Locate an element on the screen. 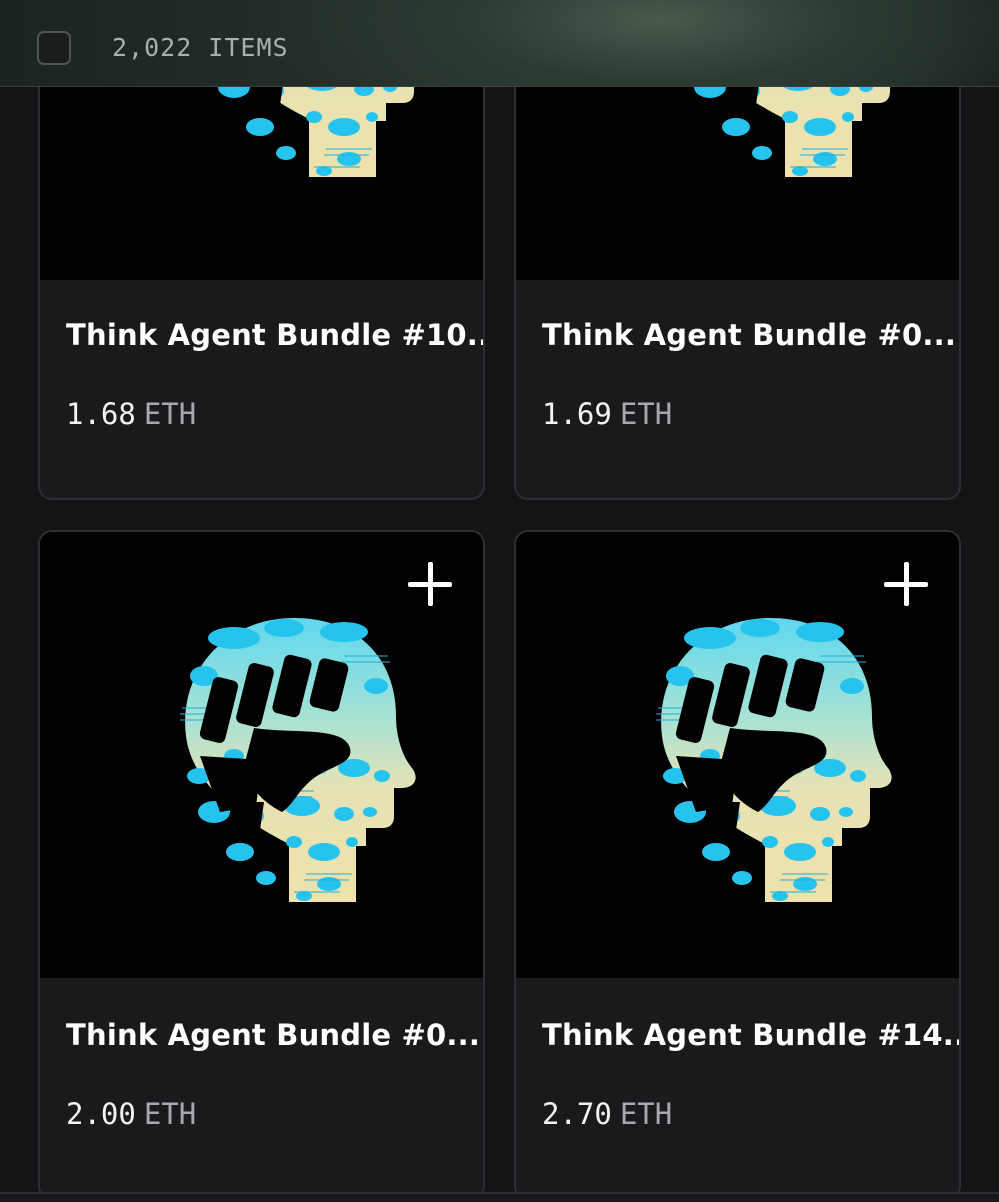 The height and width of the screenshot is (1202, 999). top-bar: 2,022 ITEMS is located at coordinates (499, 43).